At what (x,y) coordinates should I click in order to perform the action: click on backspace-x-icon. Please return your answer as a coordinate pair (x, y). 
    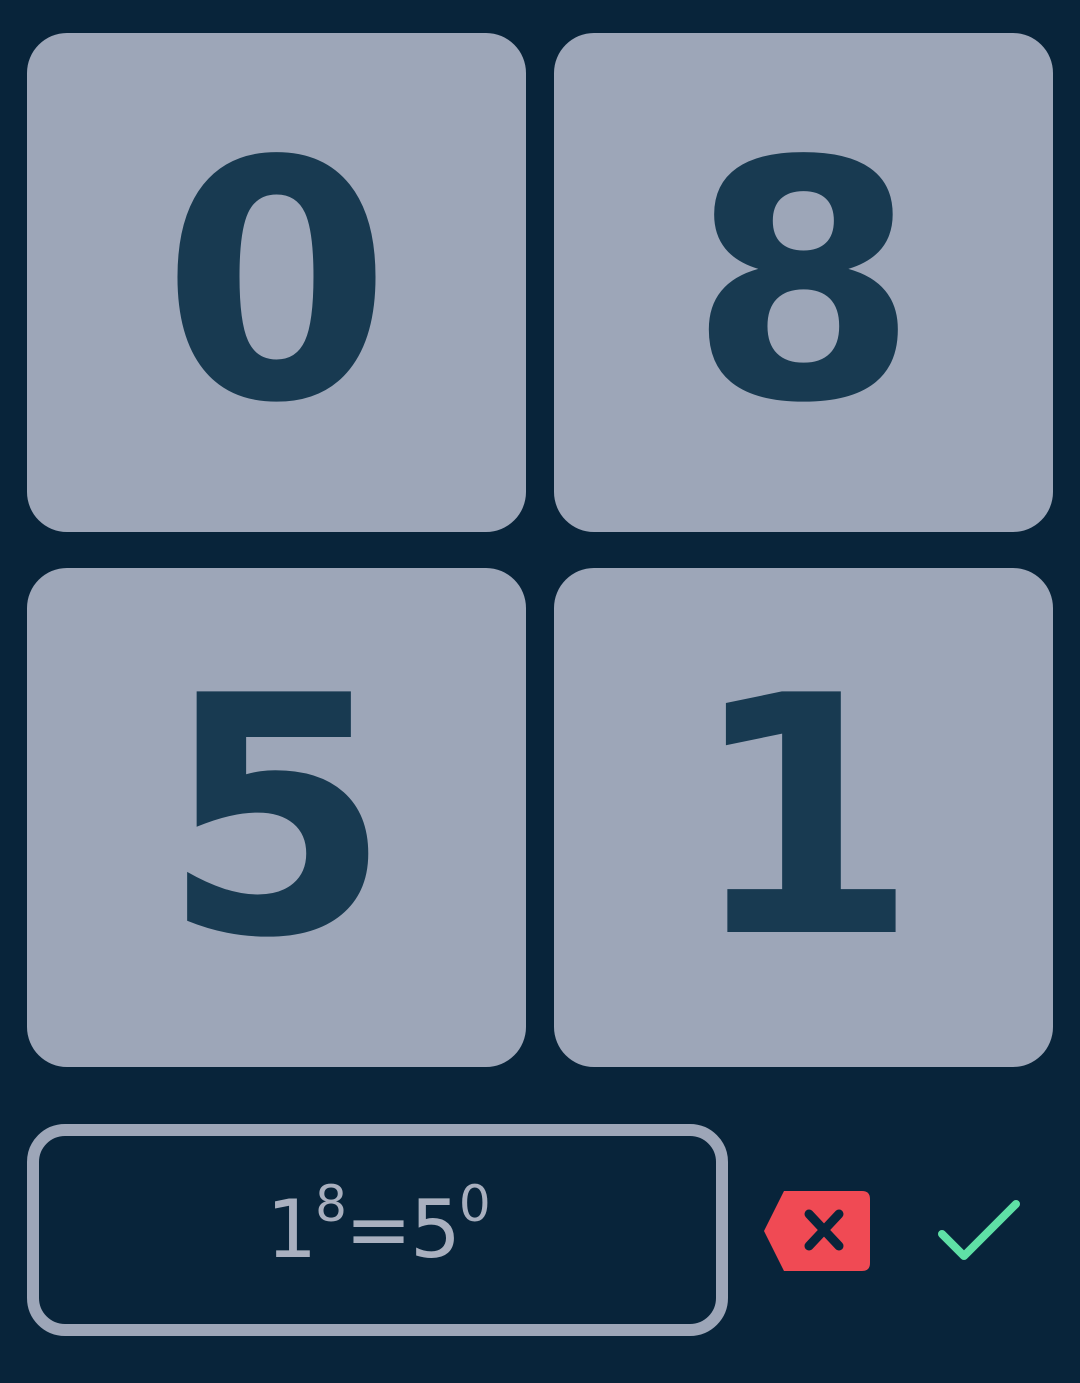
    Looking at the image, I should click on (817, 1231).